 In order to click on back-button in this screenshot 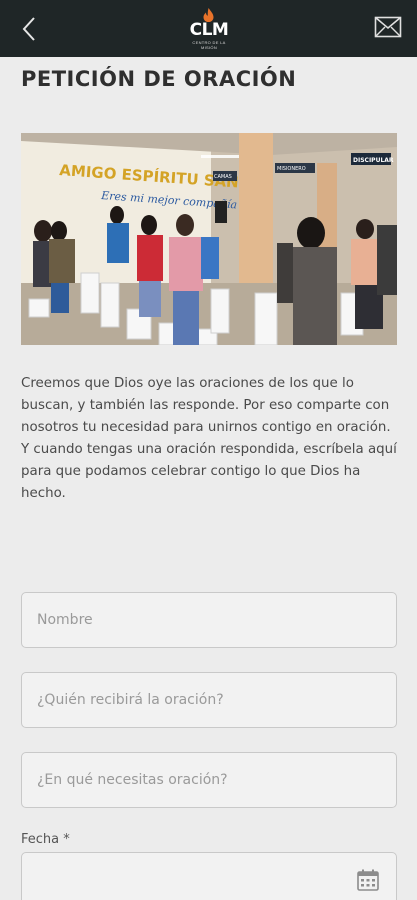, I will do `click(29, 29)`.